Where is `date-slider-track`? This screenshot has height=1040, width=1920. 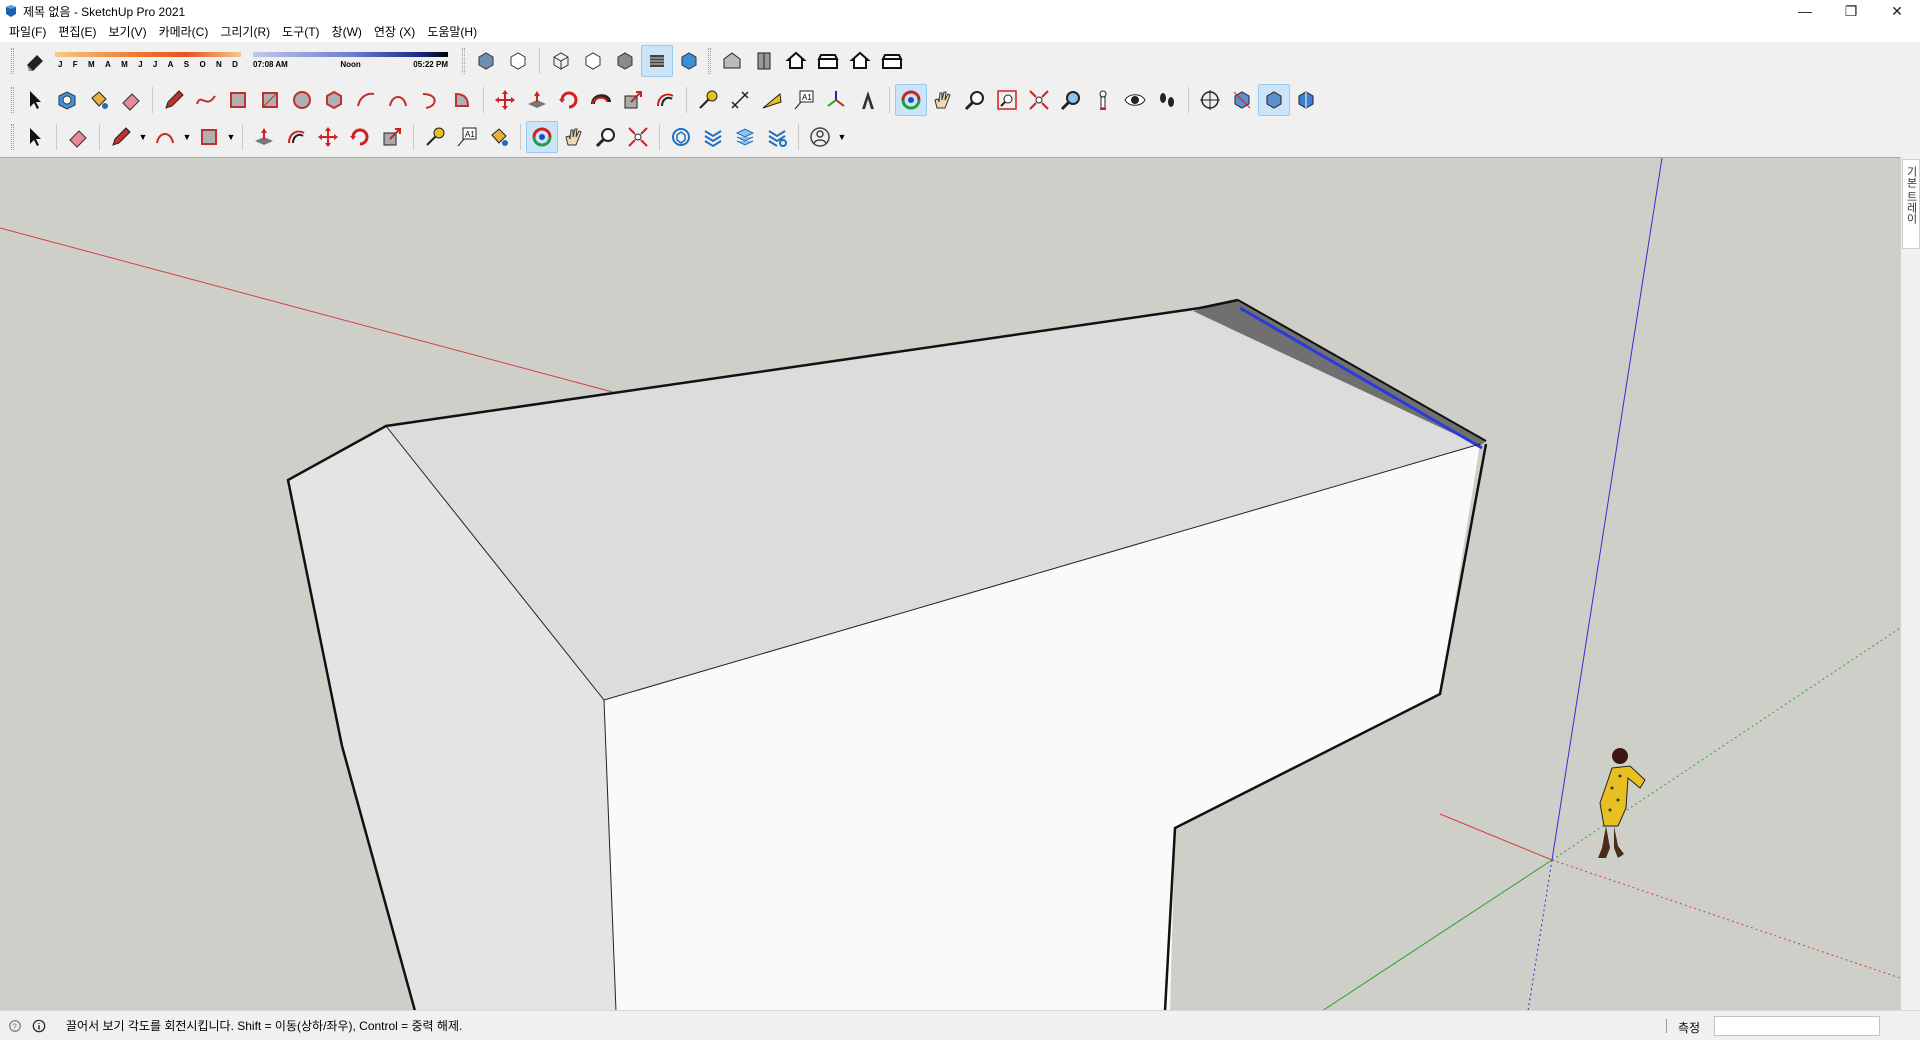 date-slider-track is located at coordinates (148, 54).